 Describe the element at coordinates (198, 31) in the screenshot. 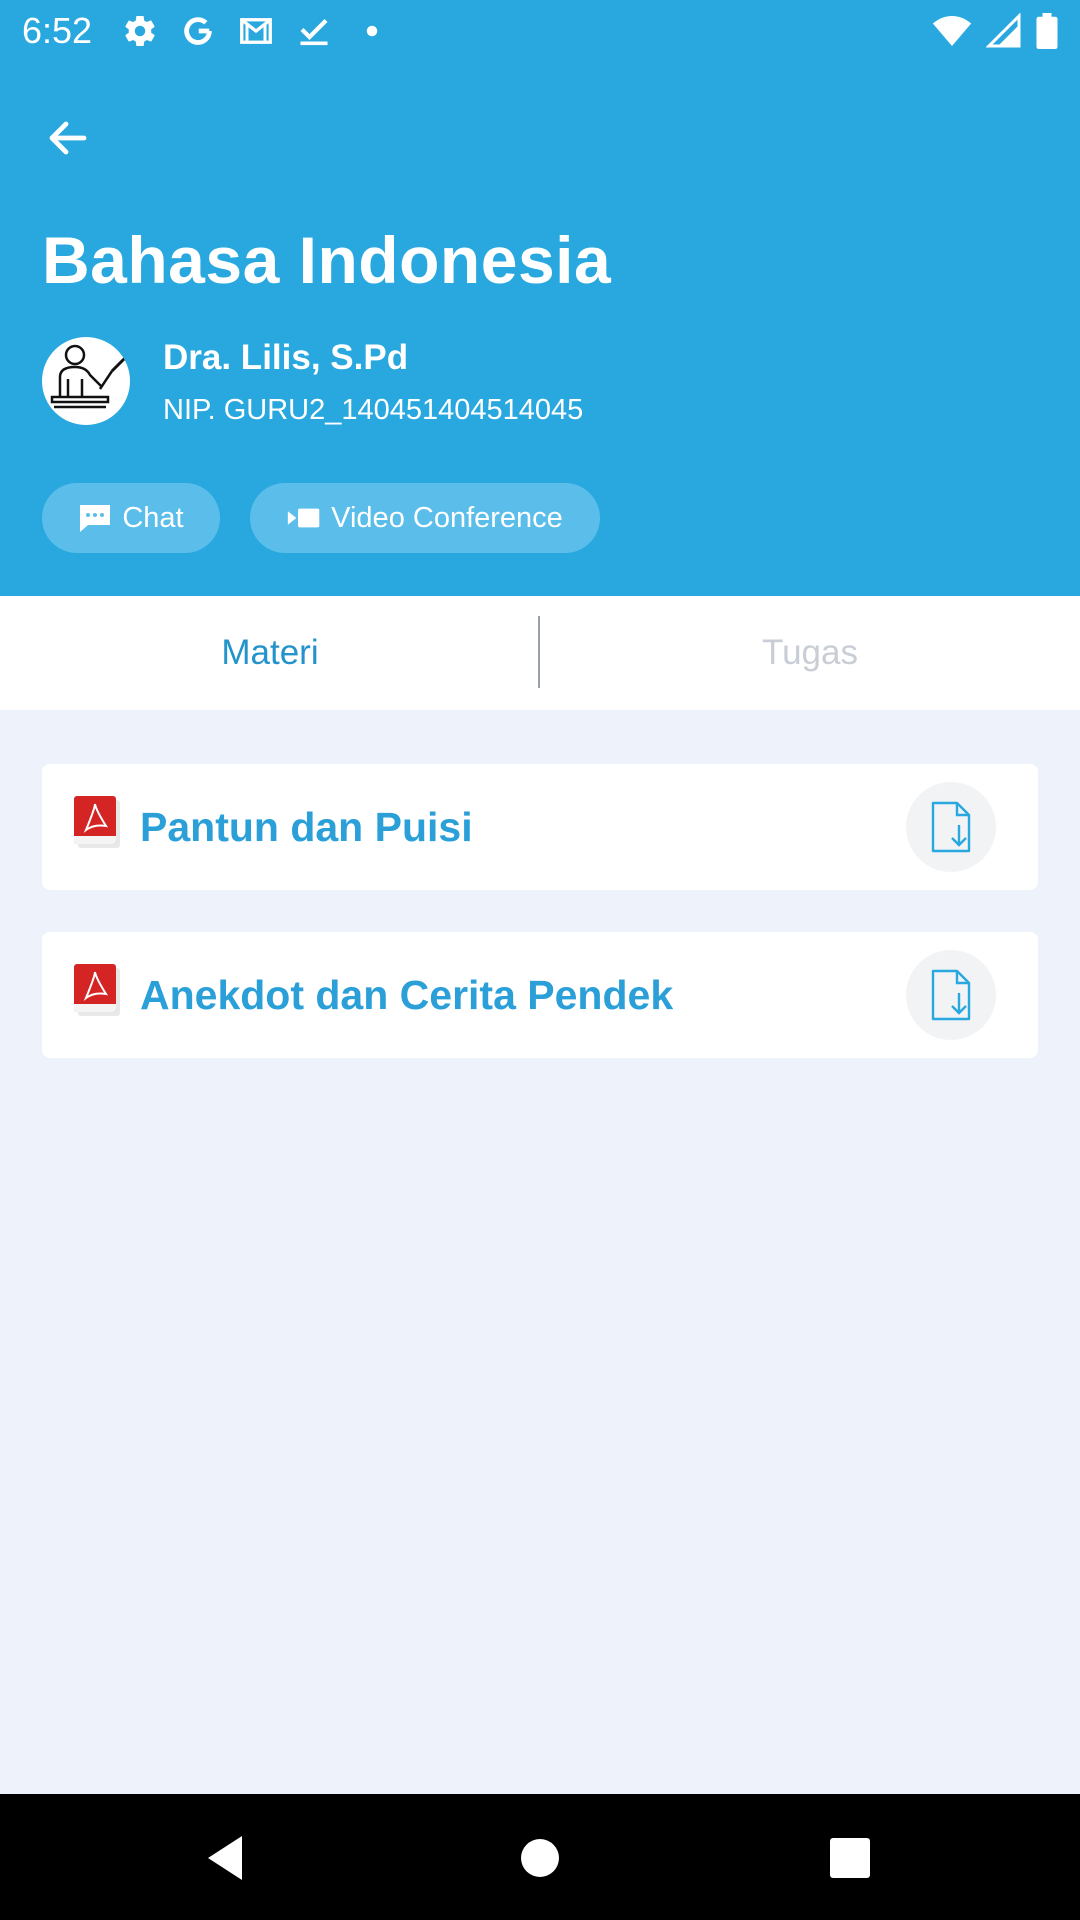

I see `google-icon` at that location.